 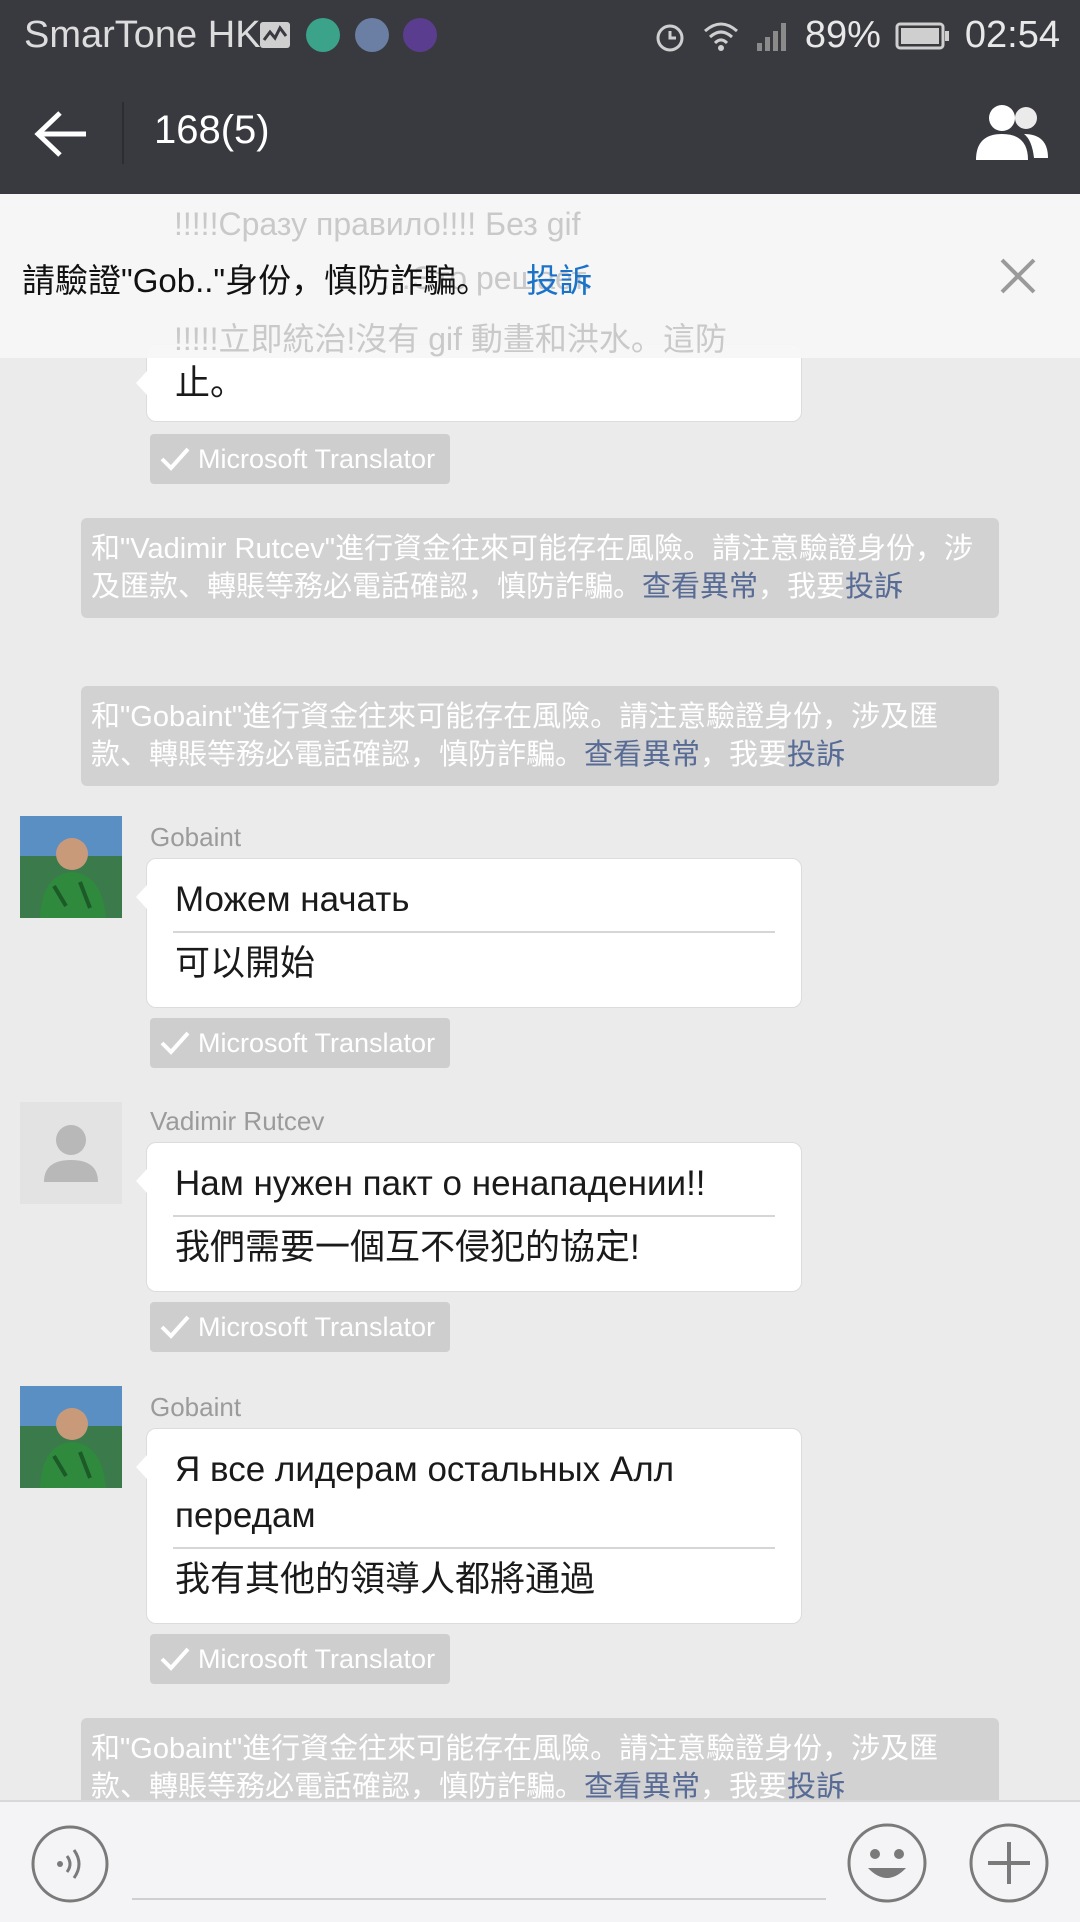 I want to click on message-original: Я все лидерам остальных Алл передам, so click(x=425, y=1492).